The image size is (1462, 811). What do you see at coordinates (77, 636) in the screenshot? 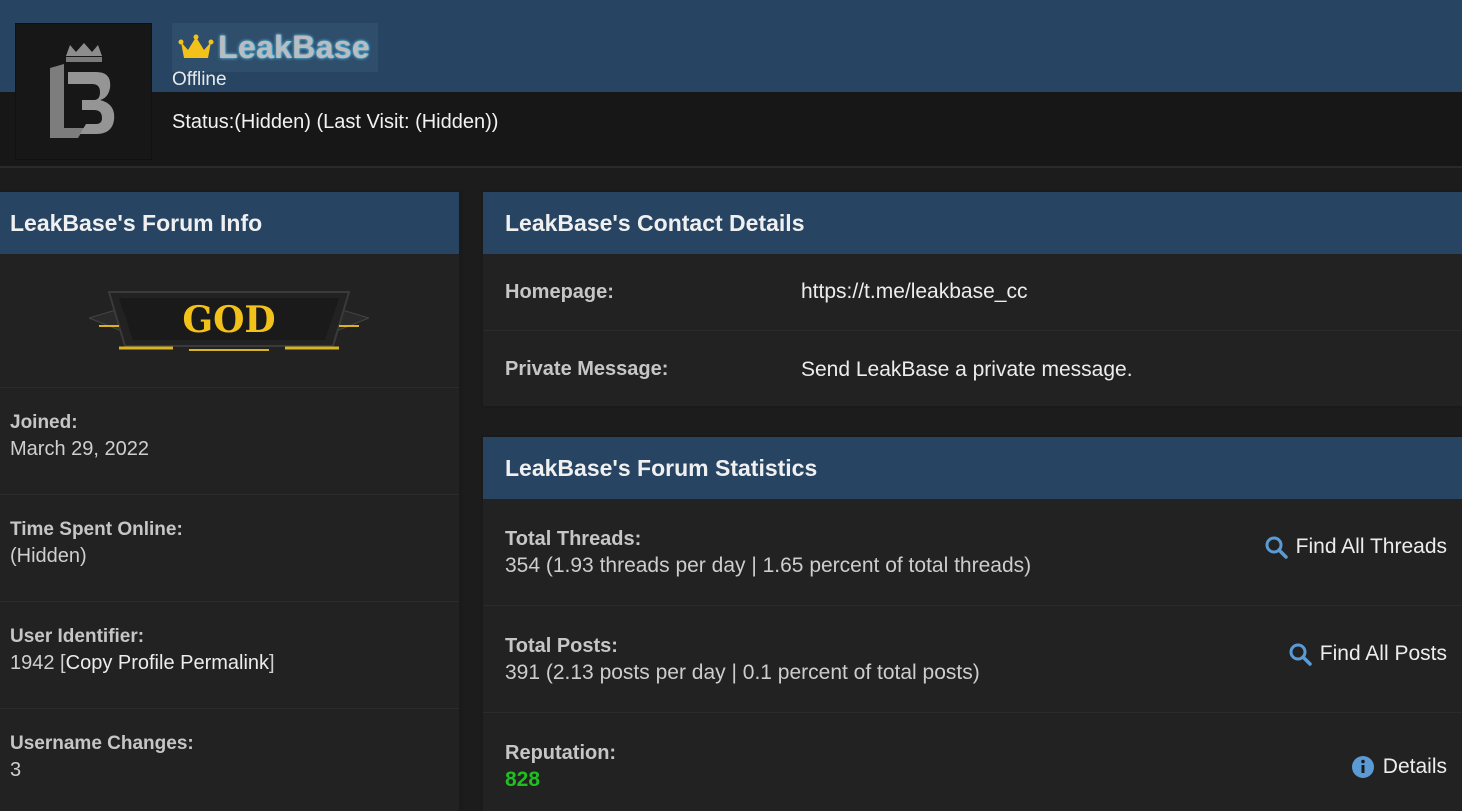
I see `user-identifier-label: User Identifier:` at bounding box center [77, 636].